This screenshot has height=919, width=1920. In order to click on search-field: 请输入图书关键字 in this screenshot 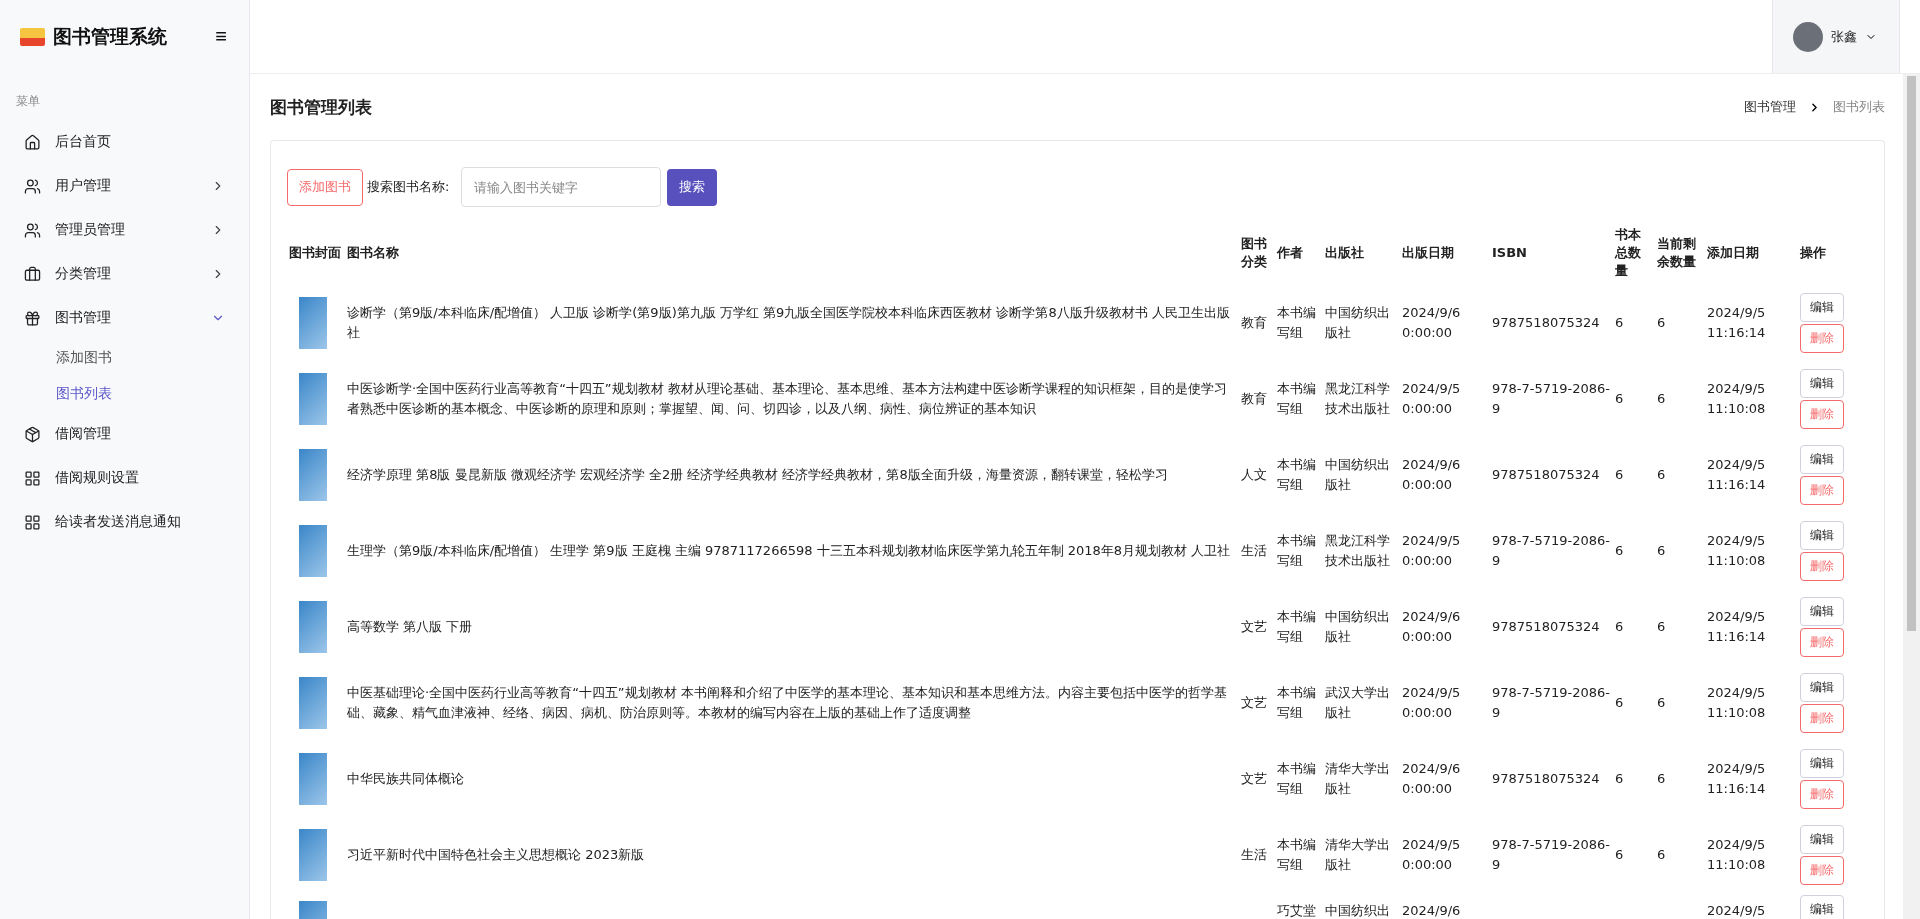, I will do `click(561, 187)`.